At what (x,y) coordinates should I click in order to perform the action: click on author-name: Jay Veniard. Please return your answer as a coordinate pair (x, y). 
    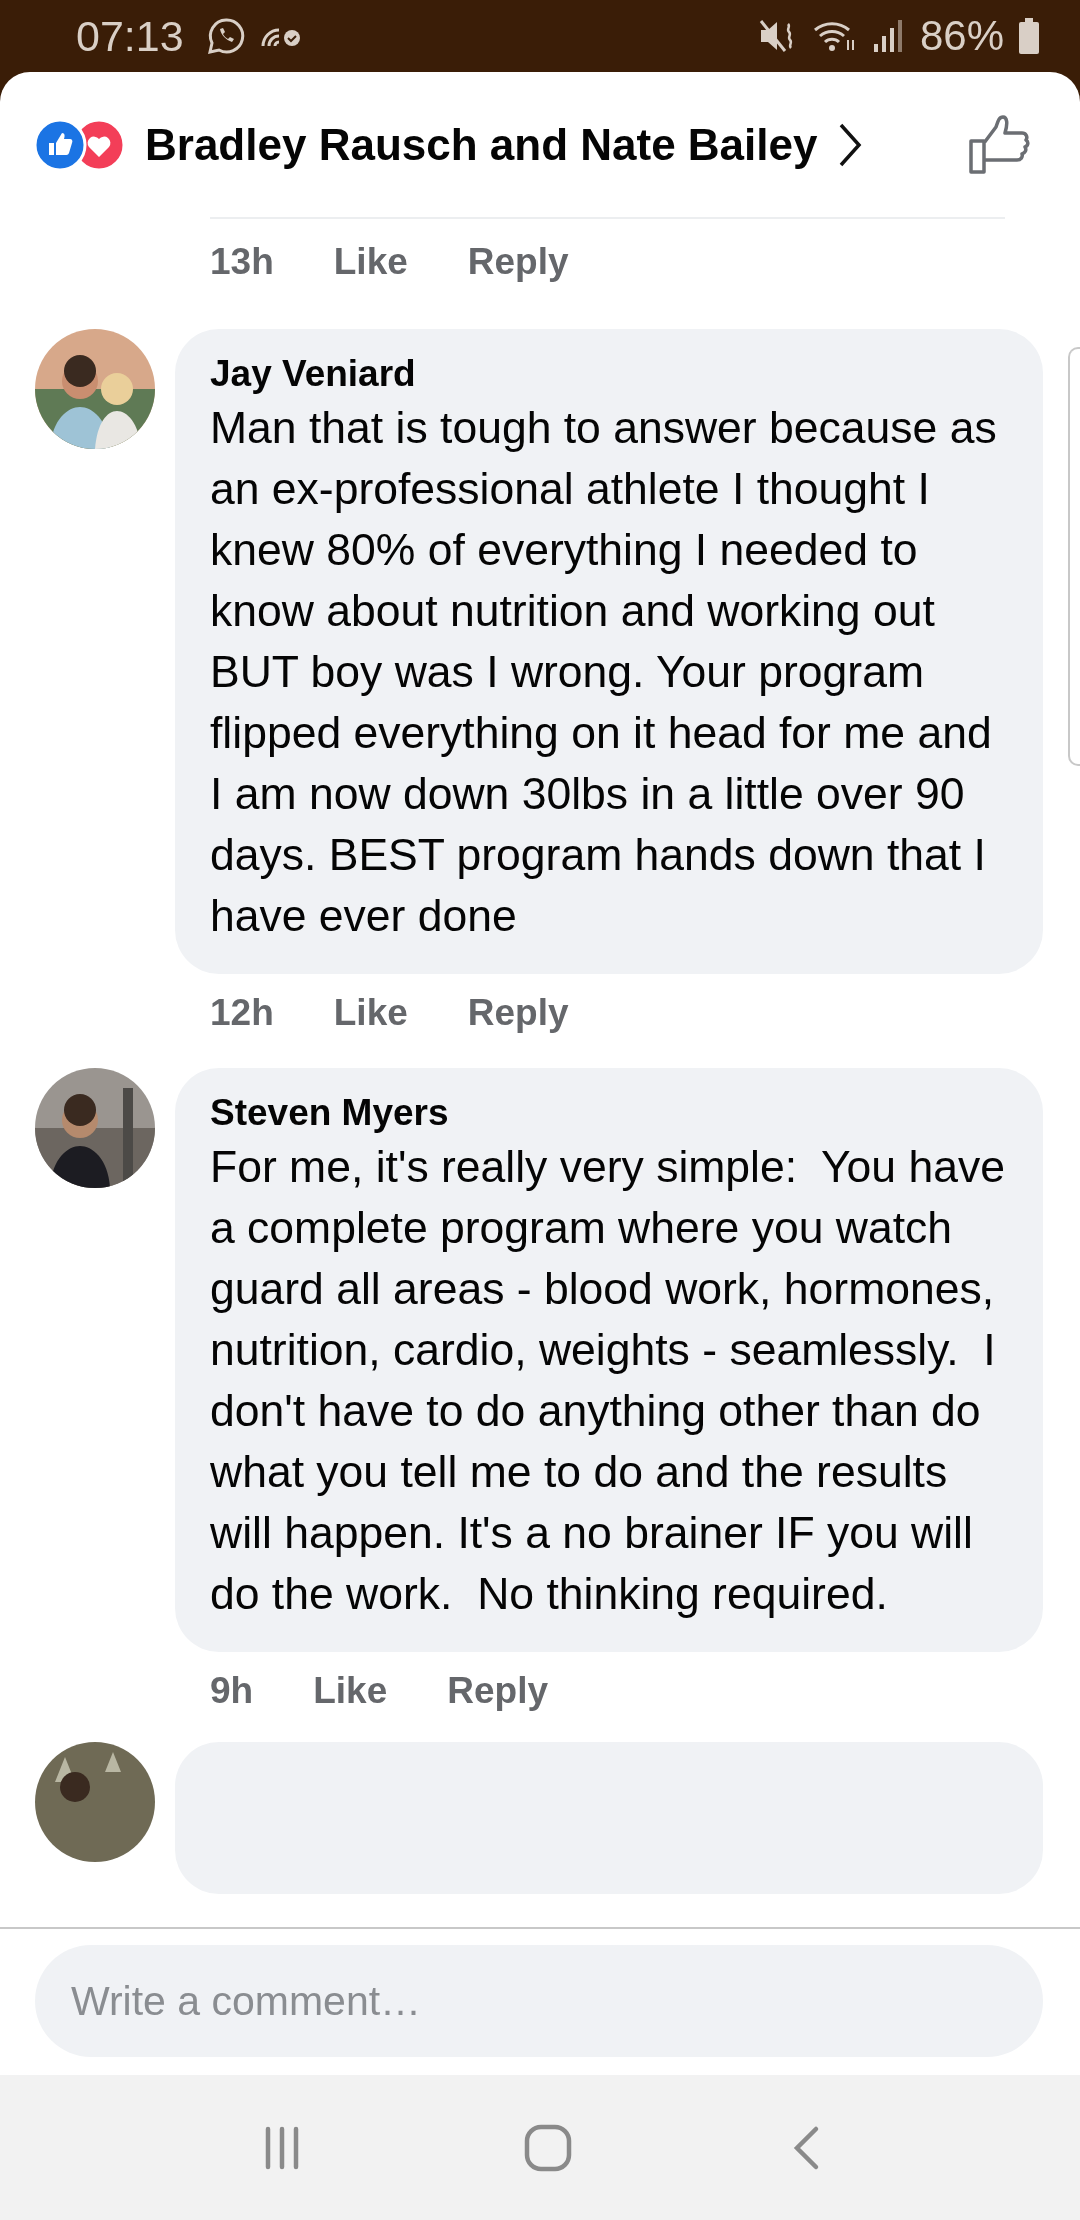
    Looking at the image, I should click on (607, 374).